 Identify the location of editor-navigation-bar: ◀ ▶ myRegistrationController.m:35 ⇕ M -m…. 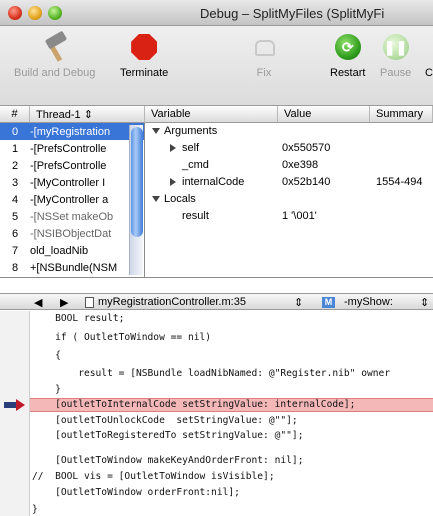
(216, 301).